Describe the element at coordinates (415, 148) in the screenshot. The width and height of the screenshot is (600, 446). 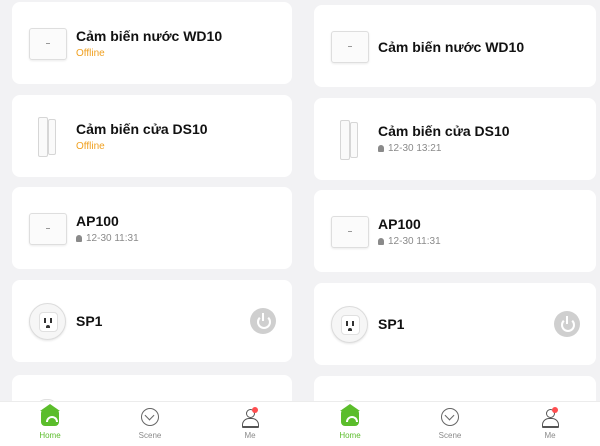
I see `last-event-time: 12-30 13:21` at that location.